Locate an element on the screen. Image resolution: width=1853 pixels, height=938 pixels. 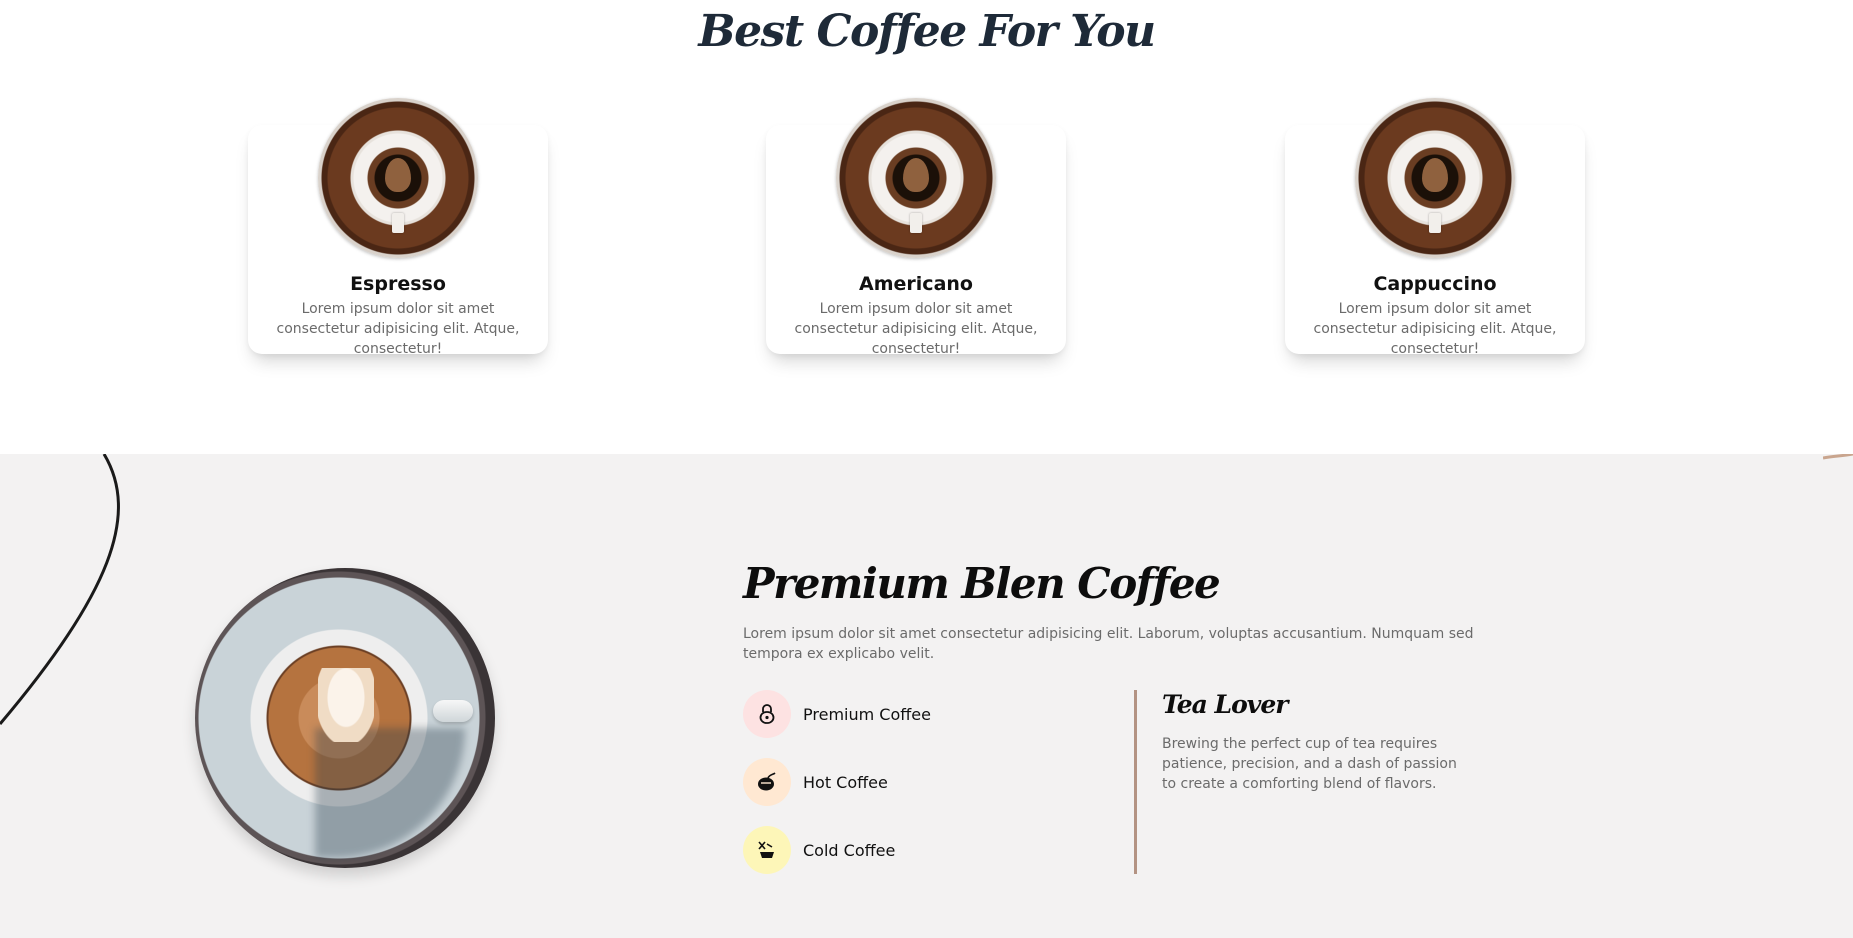
feature-hot-coffee: Hot Coffee is located at coordinates (815, 782).